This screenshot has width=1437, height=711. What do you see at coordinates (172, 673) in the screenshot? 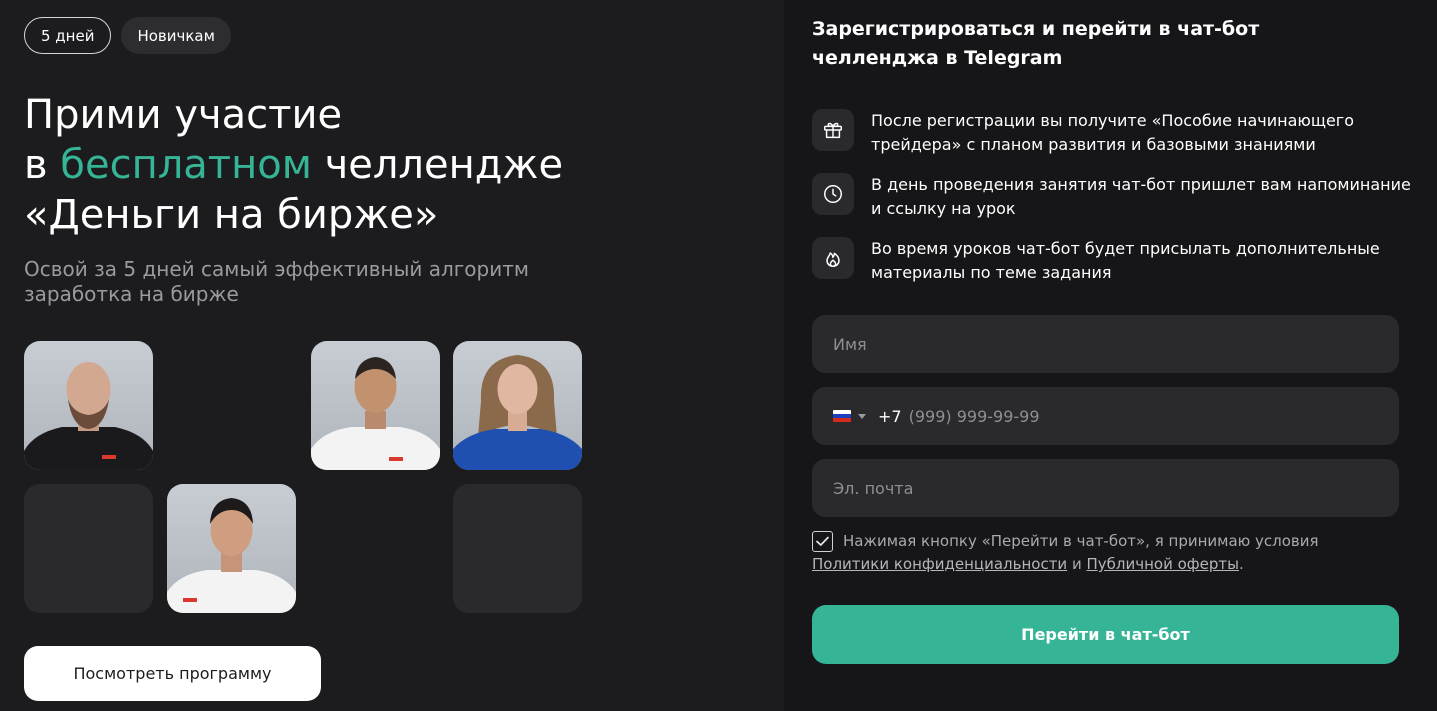
I see `view-program-button: Посмотреть программу` at bounding box center [172, 673].